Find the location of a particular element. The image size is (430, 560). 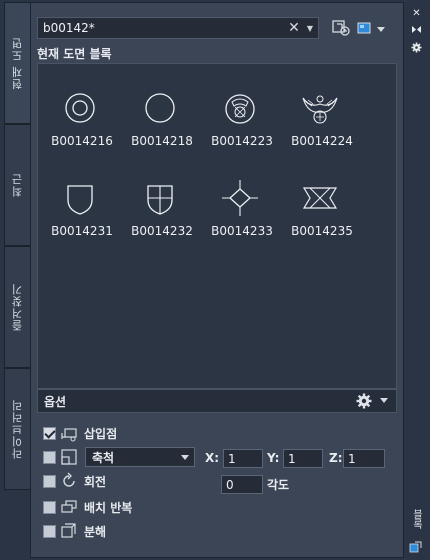

emblem-circle-symbol is located at coordinates (240, 109).